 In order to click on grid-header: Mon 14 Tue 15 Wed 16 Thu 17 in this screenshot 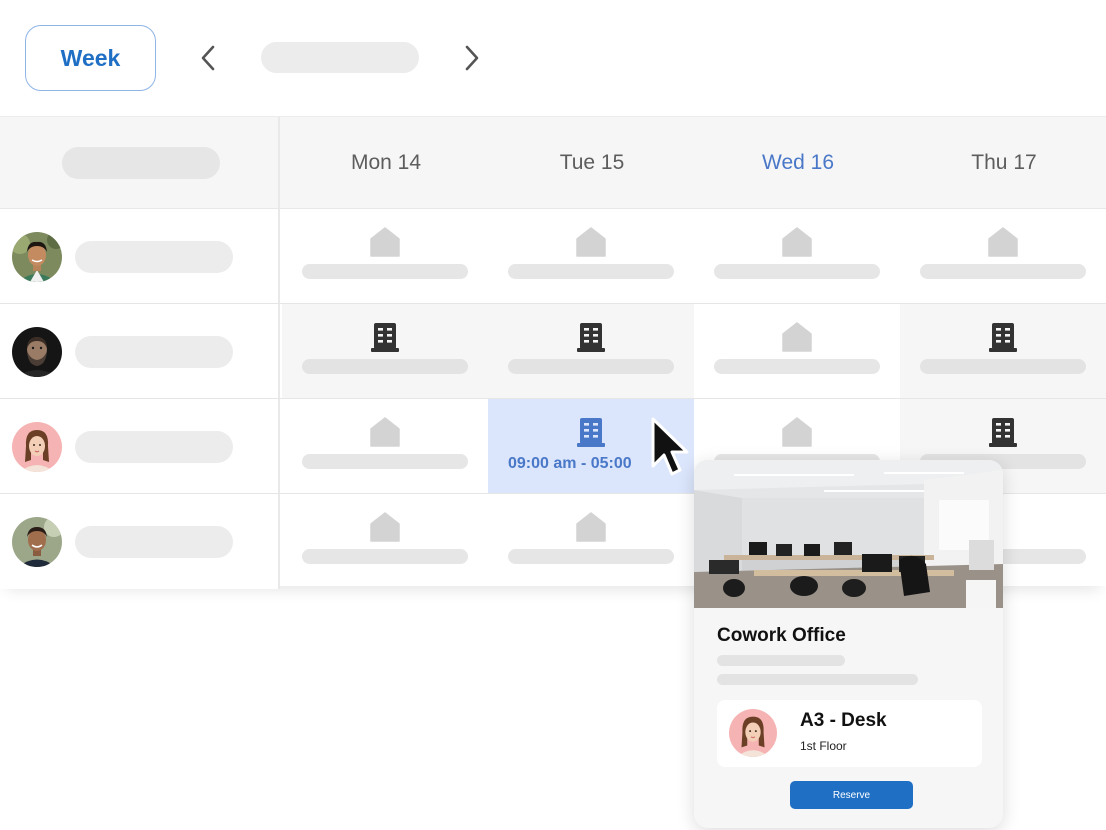, I will do `click(553, 163)`.